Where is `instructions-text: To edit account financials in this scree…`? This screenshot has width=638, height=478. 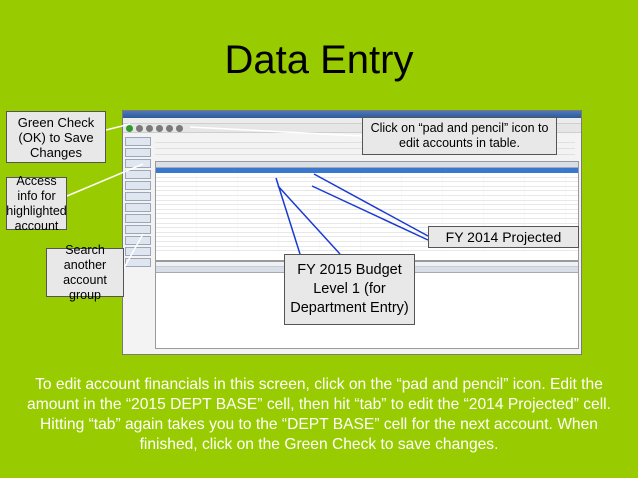 instructions-text: To edit account financials in this scree… is located at coordinates (319, 414).